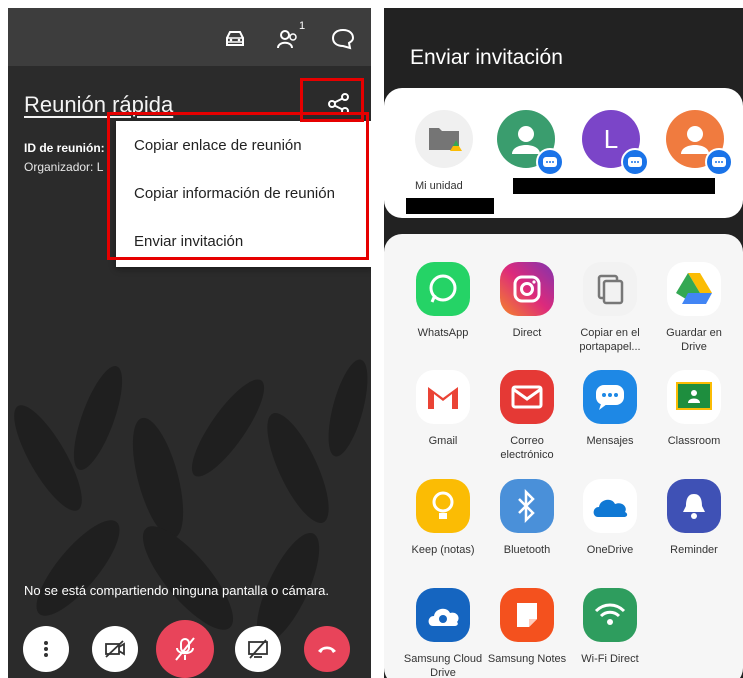  What do you see at coordinates (439, 186) in the screenshot?
I see `contact-label-mi-unidad: Mi unidad` at bounding box center [439, 186].